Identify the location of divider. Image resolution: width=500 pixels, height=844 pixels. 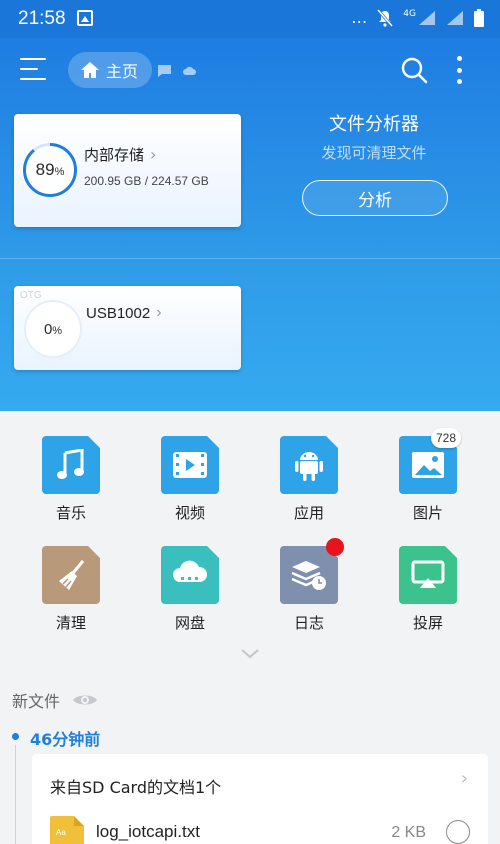
(250, 258).